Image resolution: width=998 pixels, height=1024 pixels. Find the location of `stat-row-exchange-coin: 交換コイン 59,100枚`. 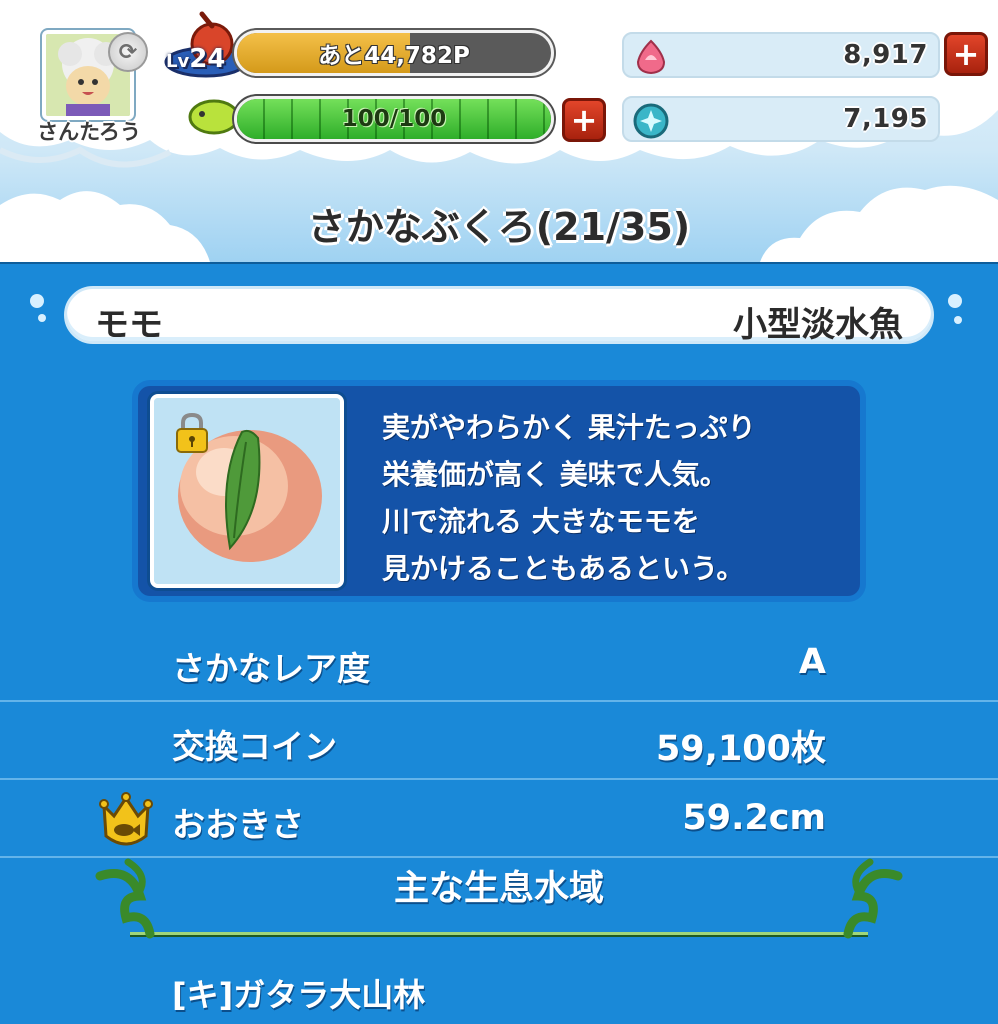

stat-row-exchange-coin: 交換コイン 59,100枚 is located at coordinates (499, 742).